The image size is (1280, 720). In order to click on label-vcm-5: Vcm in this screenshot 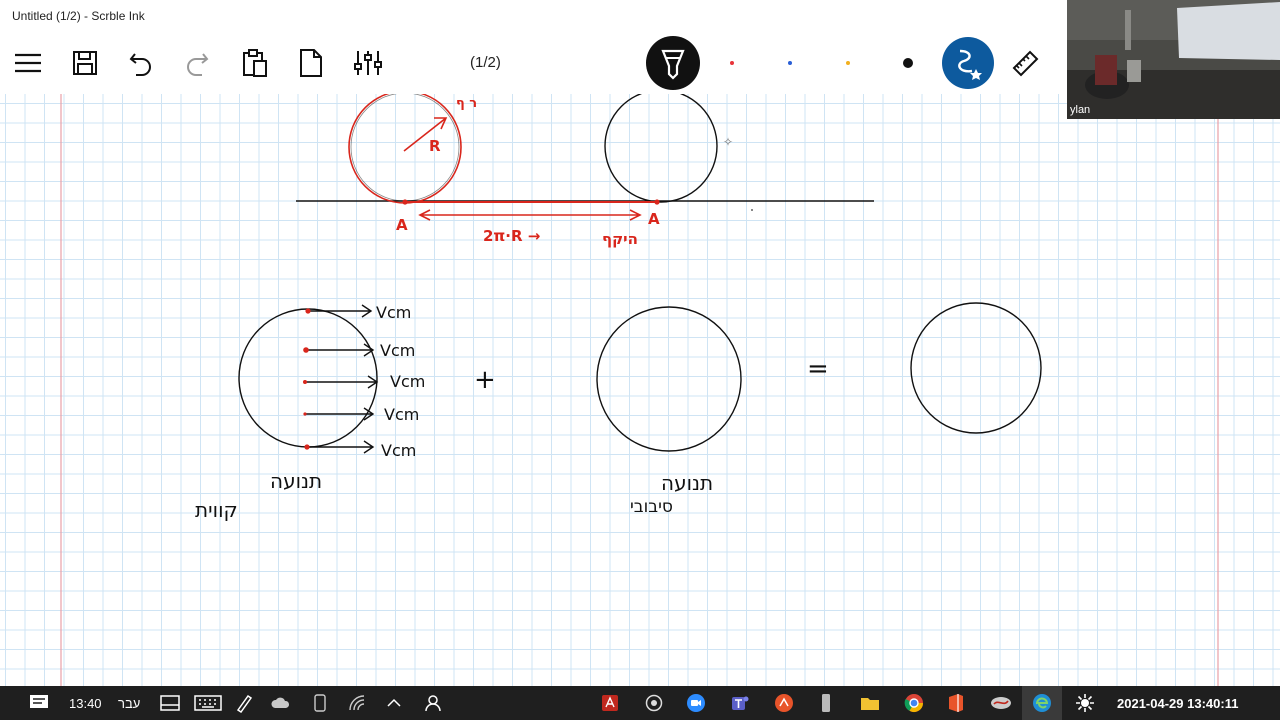, I will do `click(398, 450)`.